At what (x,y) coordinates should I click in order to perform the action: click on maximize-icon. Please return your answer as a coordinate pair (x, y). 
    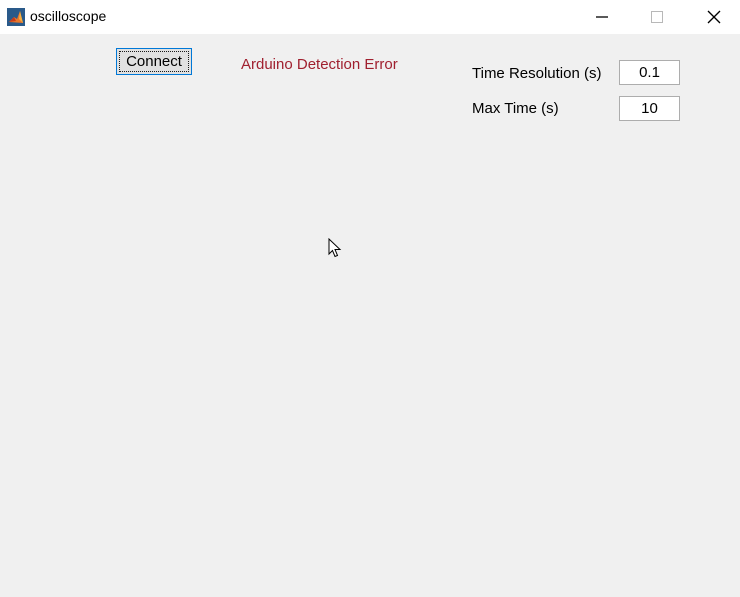
    Looking at the image, I should click on (657, 17).